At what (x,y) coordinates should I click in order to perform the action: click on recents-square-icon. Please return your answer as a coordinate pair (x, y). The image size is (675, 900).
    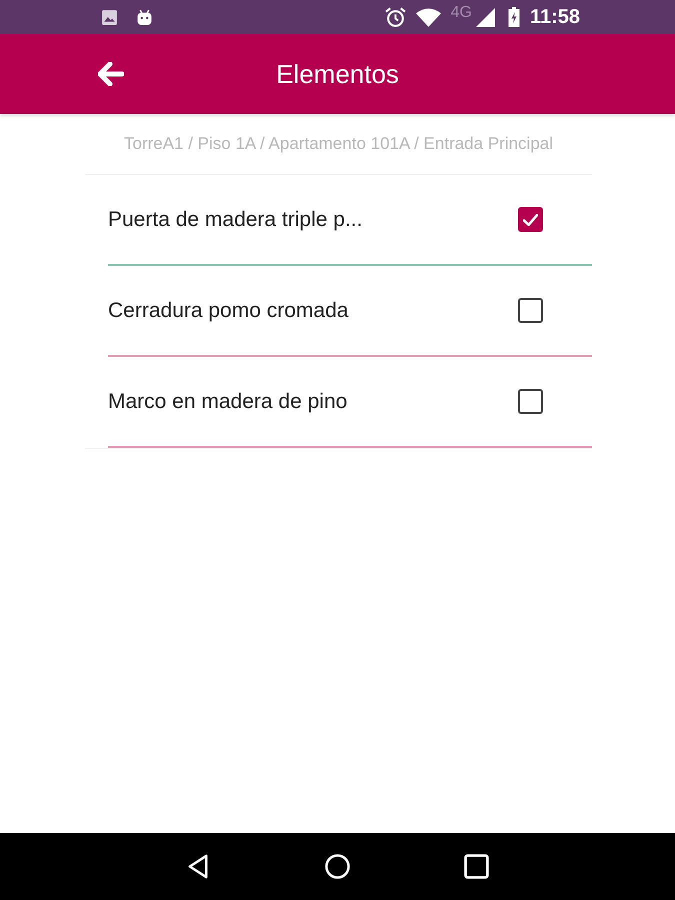
    Looking at the image, I should click on (476, 866).